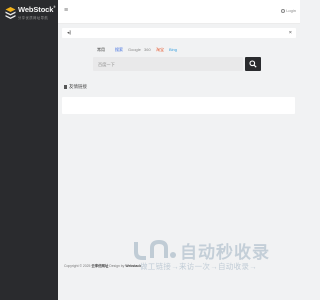  I want to click on footer-design-prefix: Design by, so click(117, 266).